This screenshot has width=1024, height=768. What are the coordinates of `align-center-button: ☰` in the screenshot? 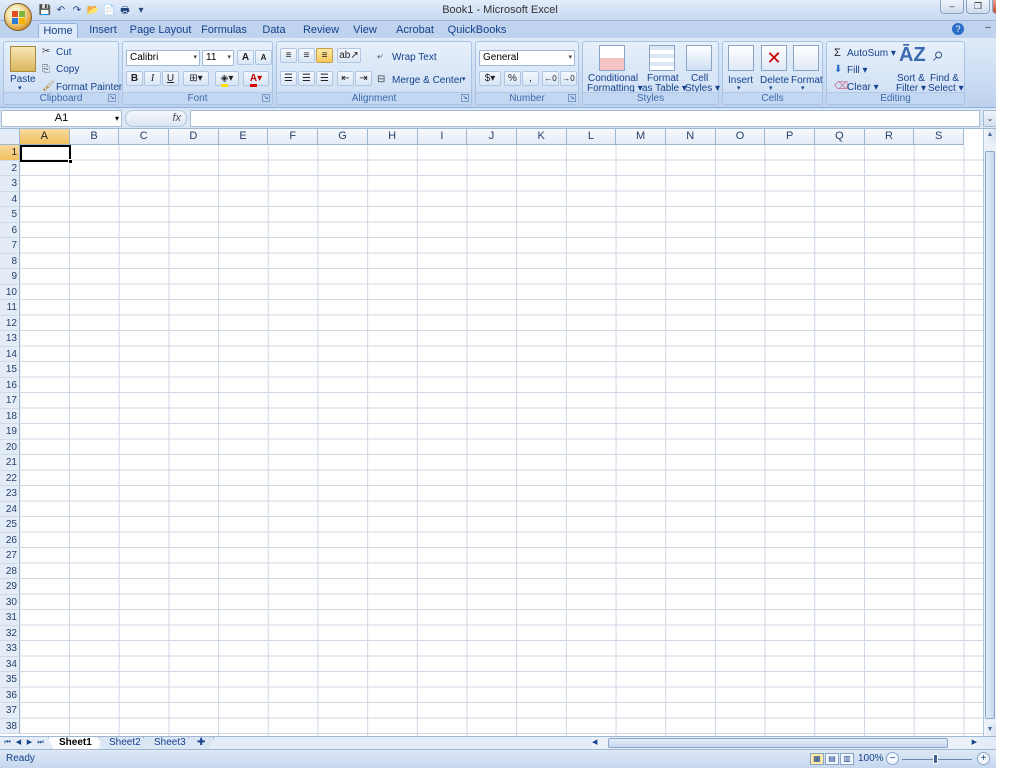 It's located at (306, 78).